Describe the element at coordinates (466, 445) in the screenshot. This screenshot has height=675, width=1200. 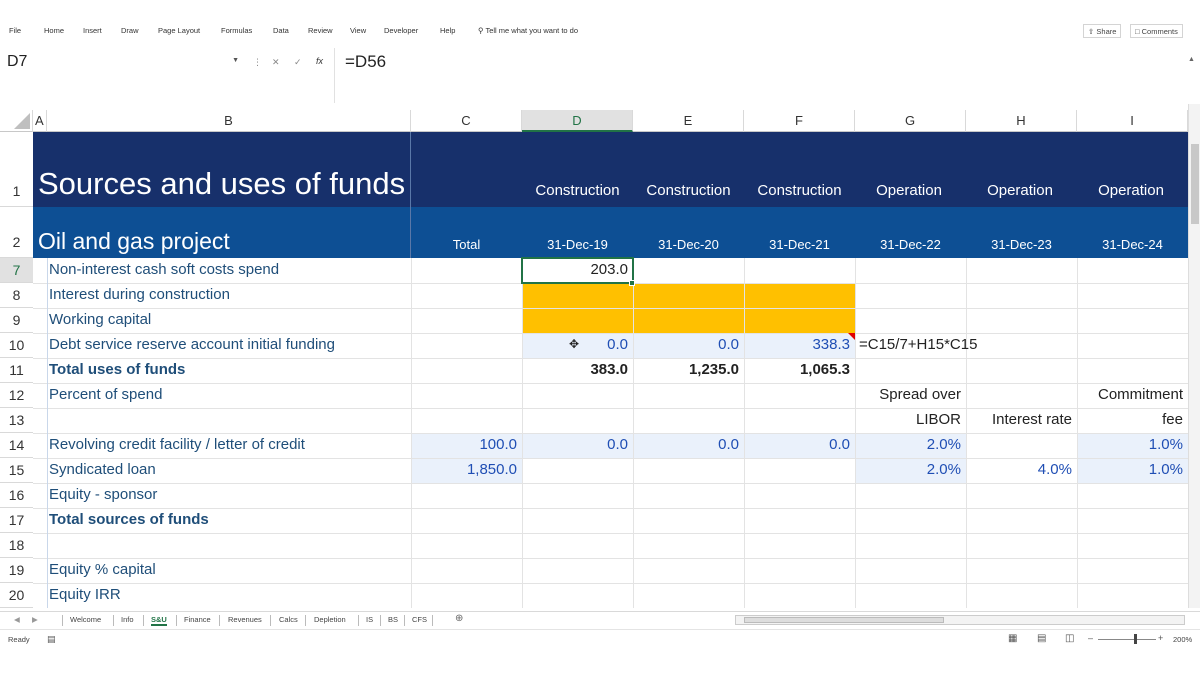
I see `cell-c14: 100.0` at that location.